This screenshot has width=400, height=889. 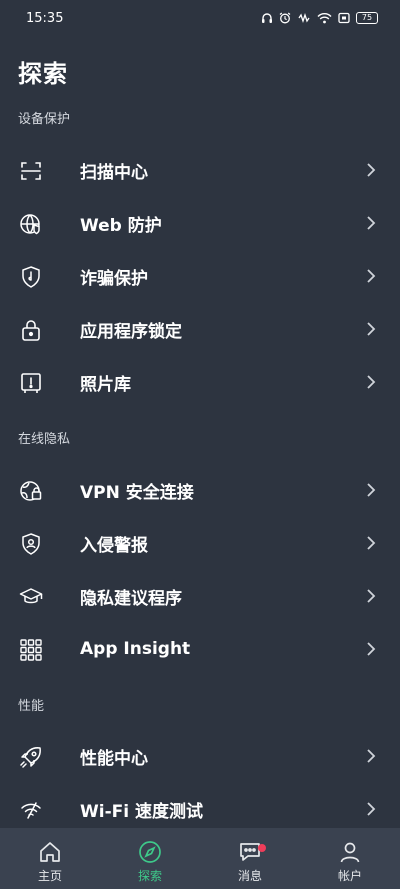 I want to click on graduation-cap-icon, so click(x=31, y=597).